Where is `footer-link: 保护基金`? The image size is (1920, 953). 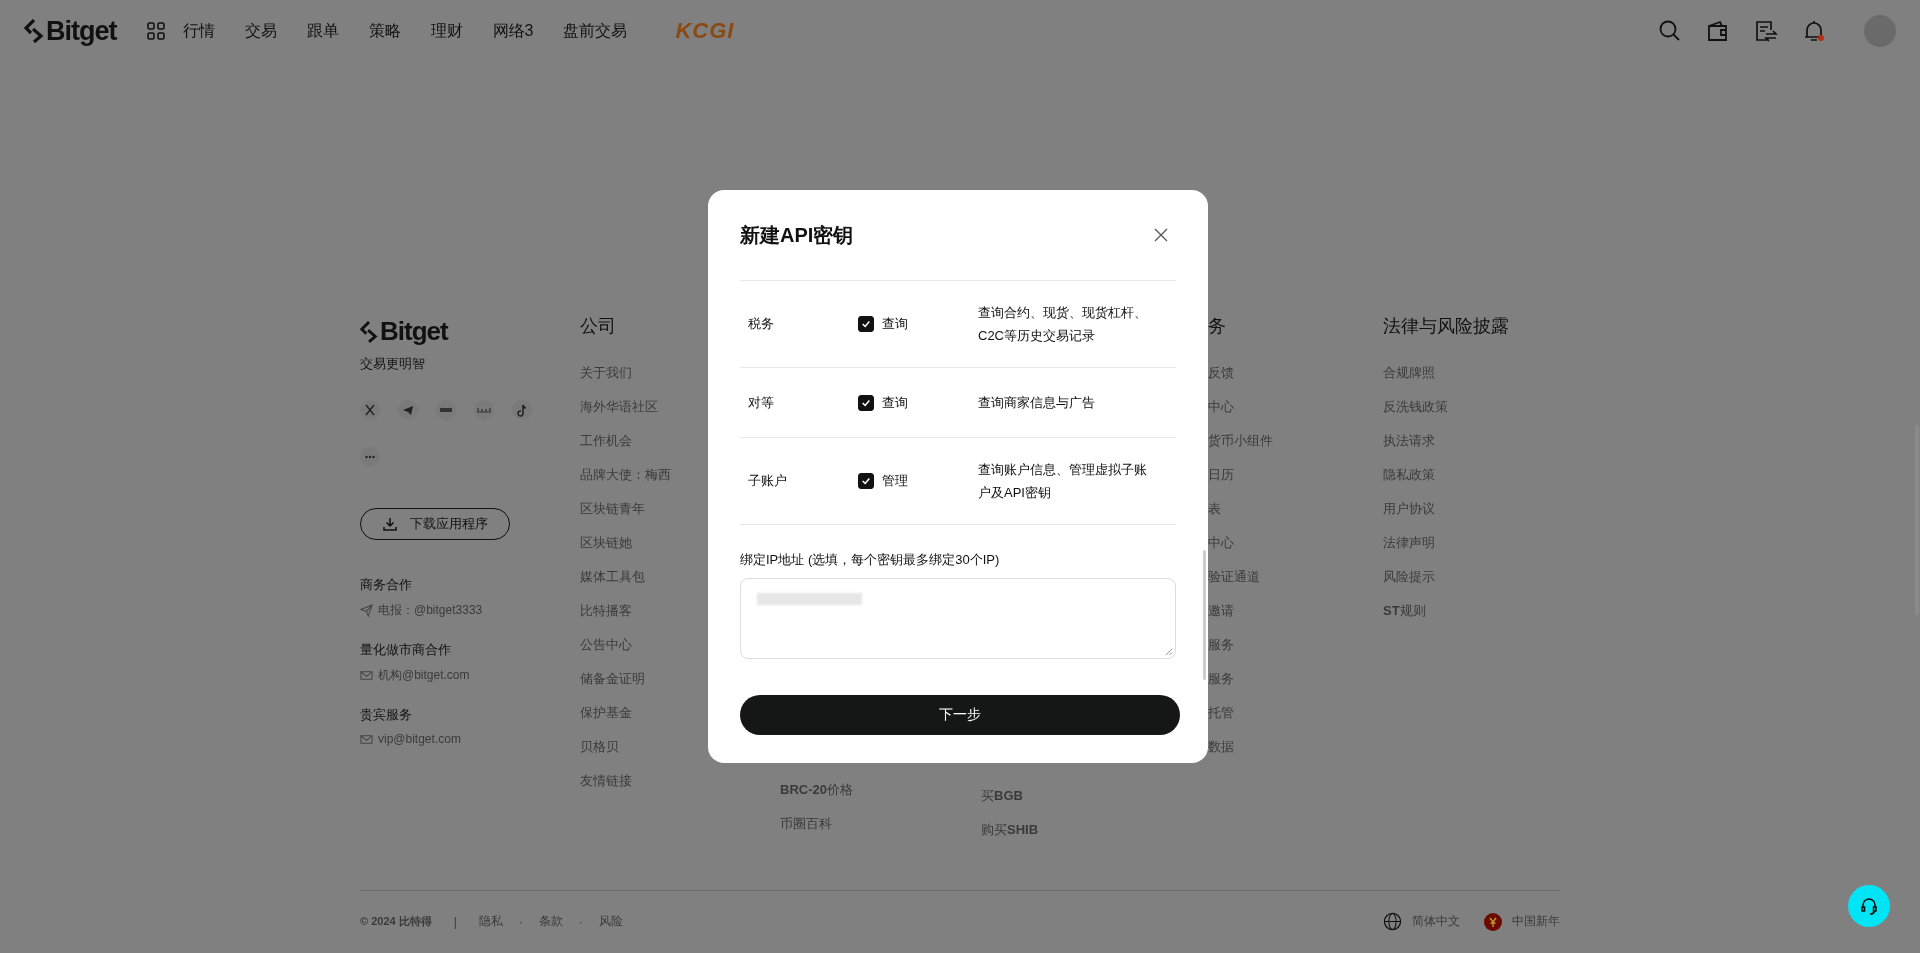 footer-link: 保护基金 is located at coordinates (606, 712).